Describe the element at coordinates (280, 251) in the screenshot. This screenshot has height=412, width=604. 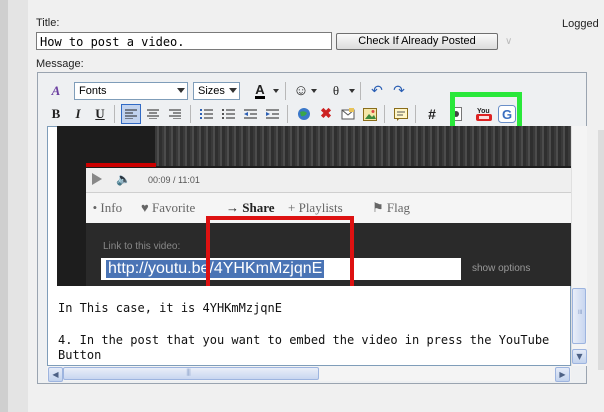
I see `video-id-highlight-annotation` at that location.